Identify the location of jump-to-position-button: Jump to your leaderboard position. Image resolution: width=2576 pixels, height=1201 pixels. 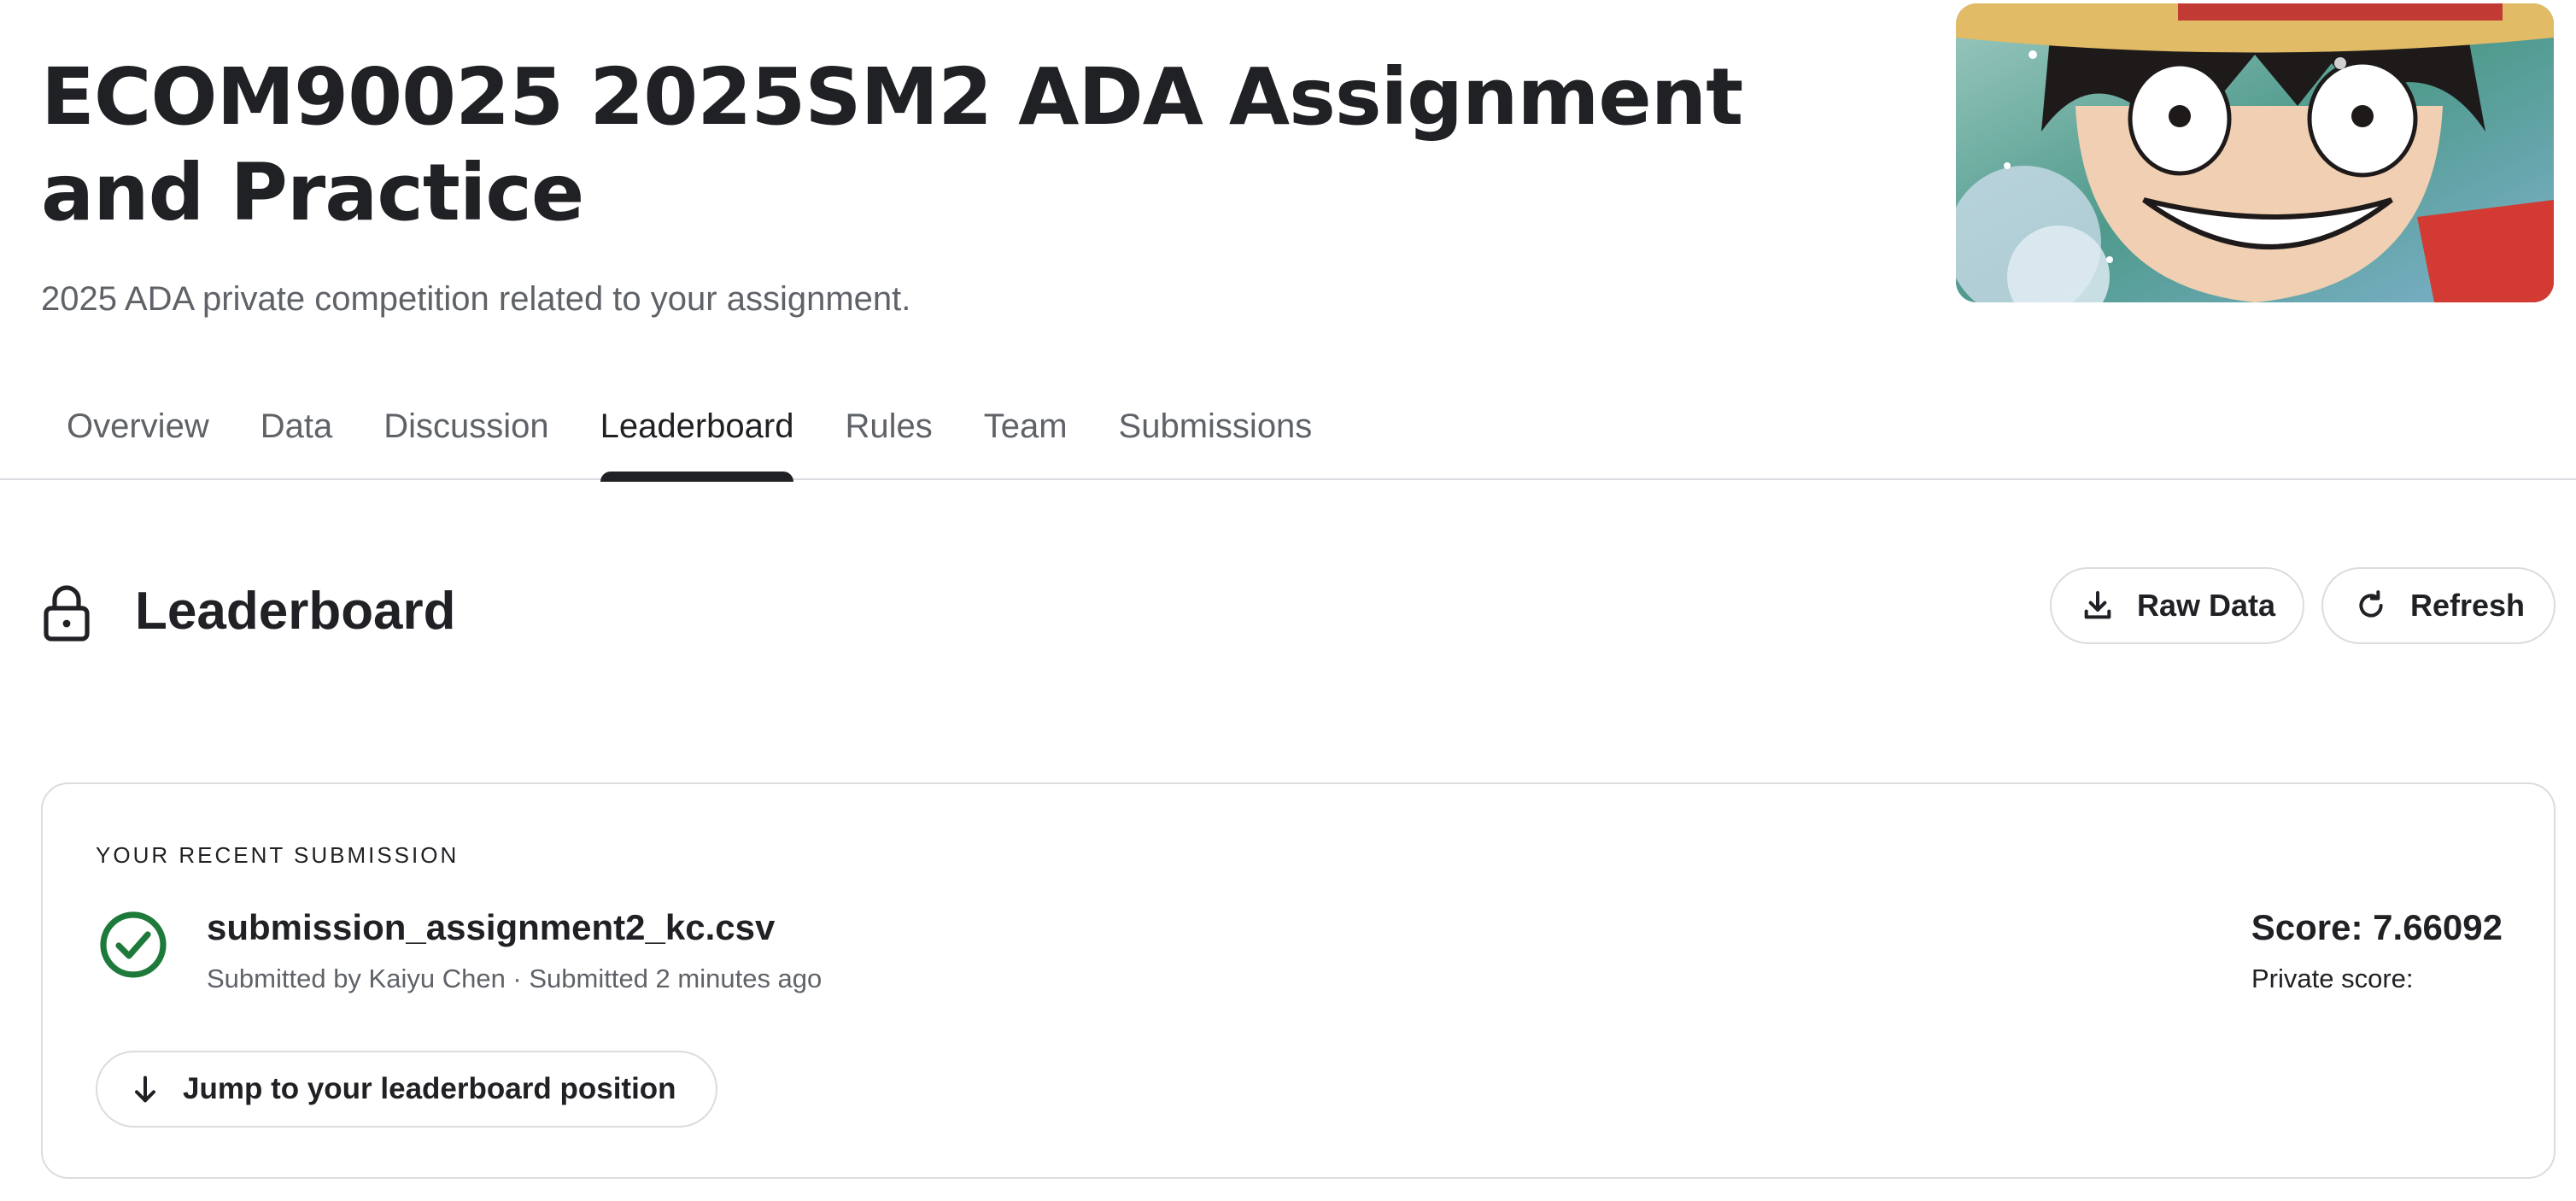
(406, 1089).